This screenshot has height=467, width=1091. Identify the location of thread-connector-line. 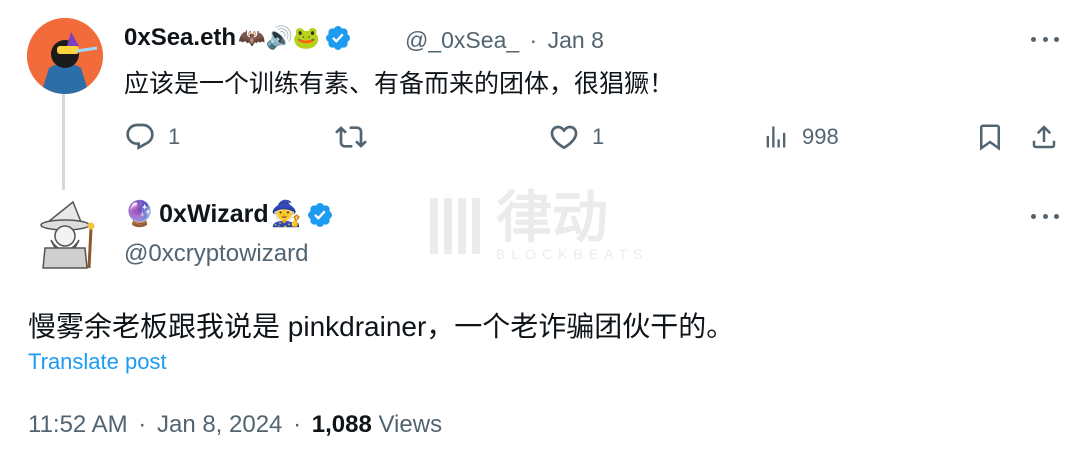
(63, 142).